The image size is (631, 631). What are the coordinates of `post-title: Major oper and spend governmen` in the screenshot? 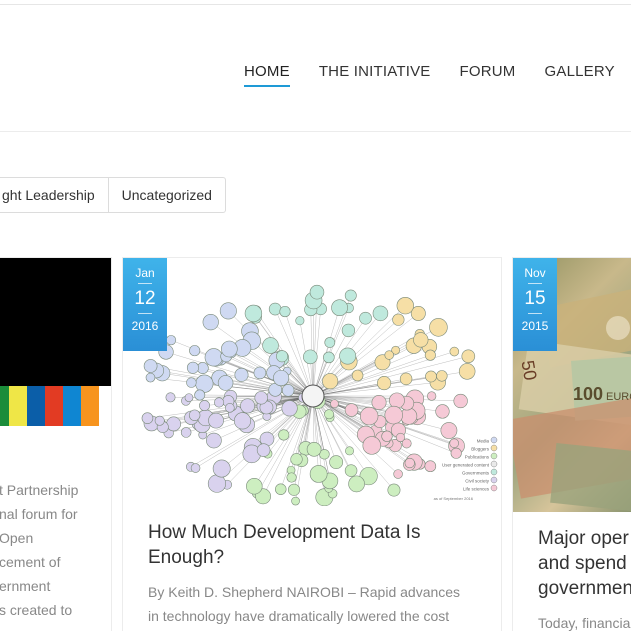 It's located at (584, 563).